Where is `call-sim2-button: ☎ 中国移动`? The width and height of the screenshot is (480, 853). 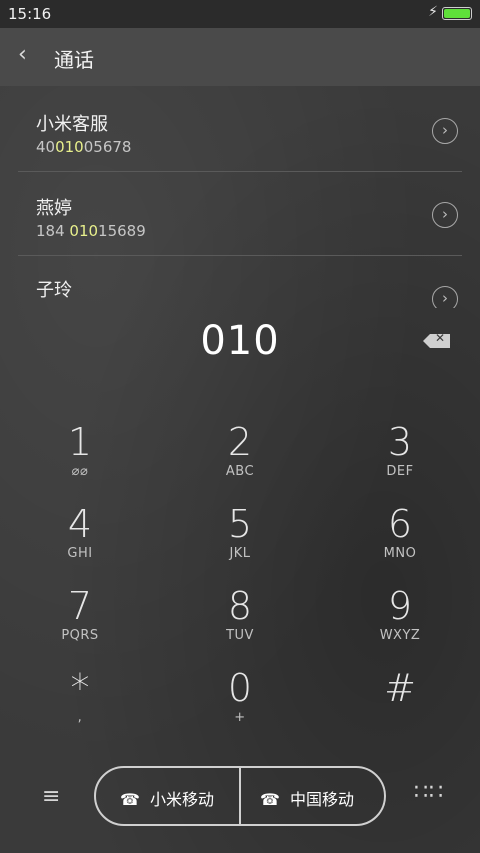
call-sim2-button: ☎ 中国移动 is located at coordinates (307, 798).